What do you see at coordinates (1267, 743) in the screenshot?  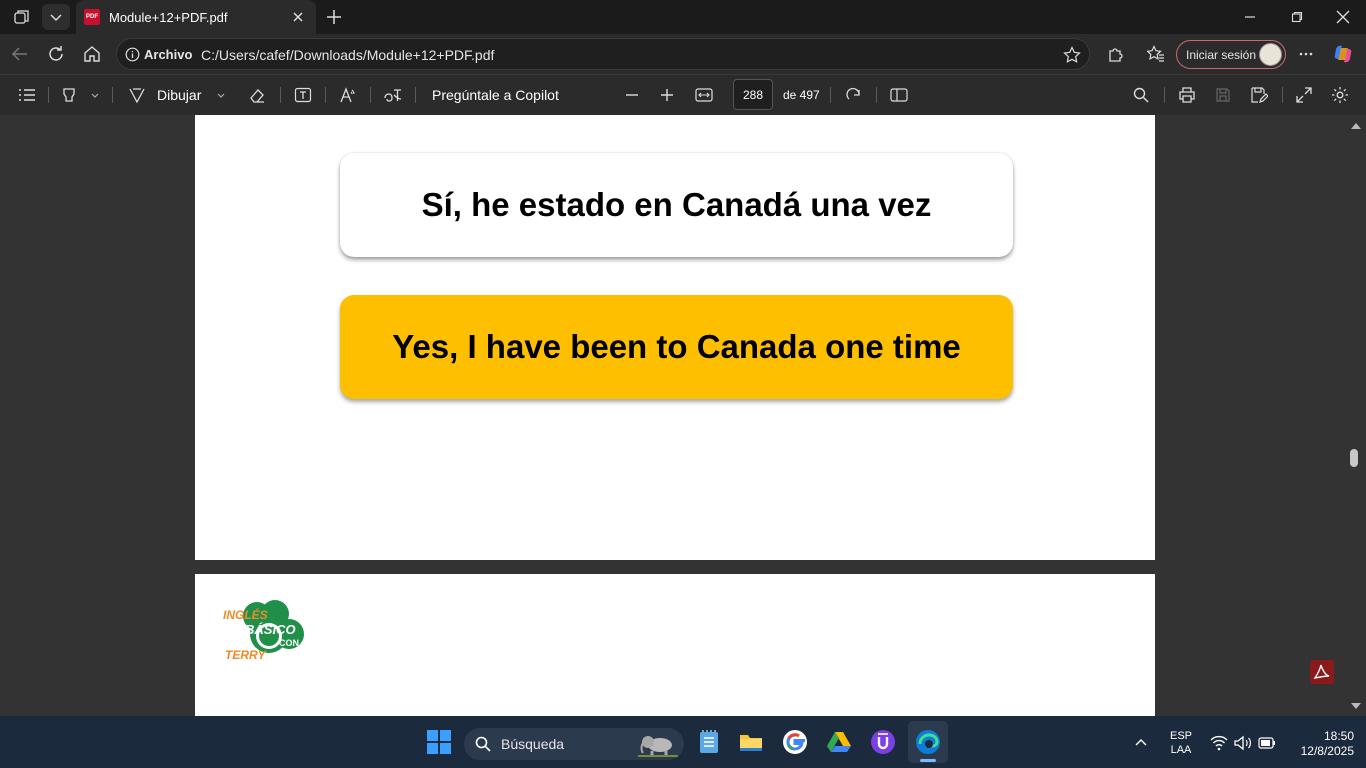 I see `battery-icon` at bounding box center [1267, 743].